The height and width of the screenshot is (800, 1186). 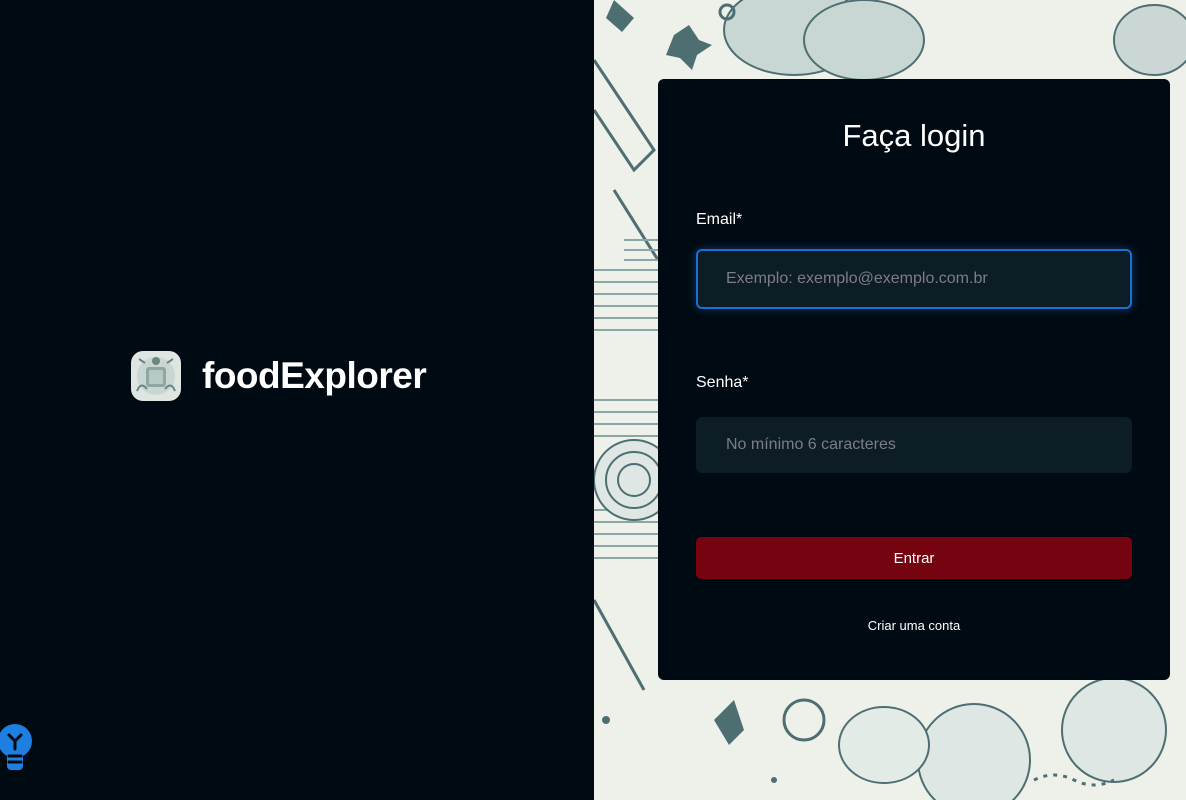 What do you see at coordinates (914, 135) in the screenshot?
I see `page-title: Faça login` at bounding box center [914, 135].